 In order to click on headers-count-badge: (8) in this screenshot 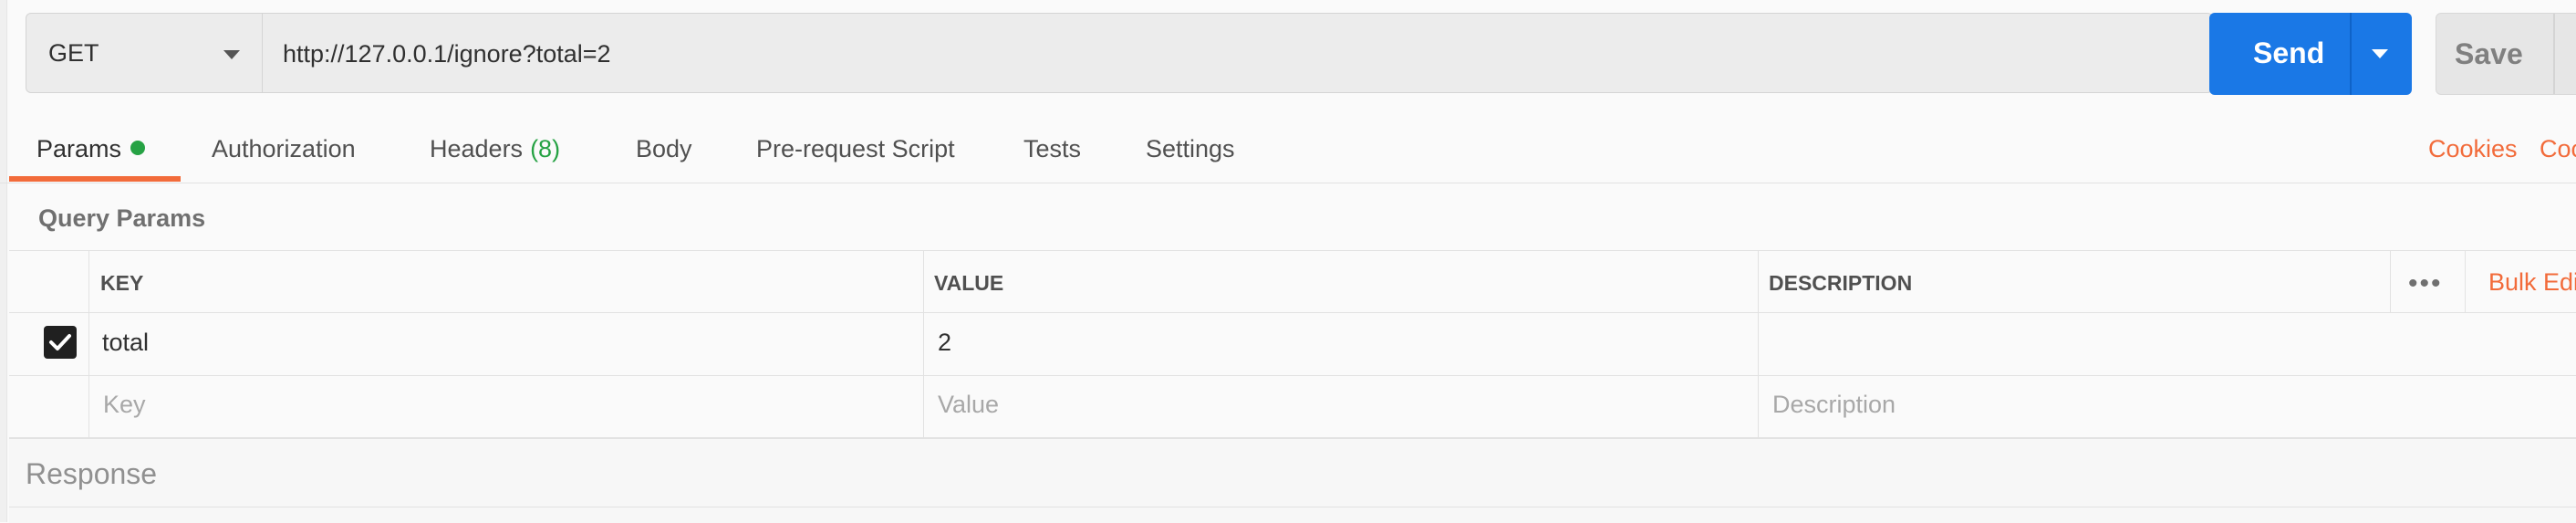, I will do `click(545, 148)`.